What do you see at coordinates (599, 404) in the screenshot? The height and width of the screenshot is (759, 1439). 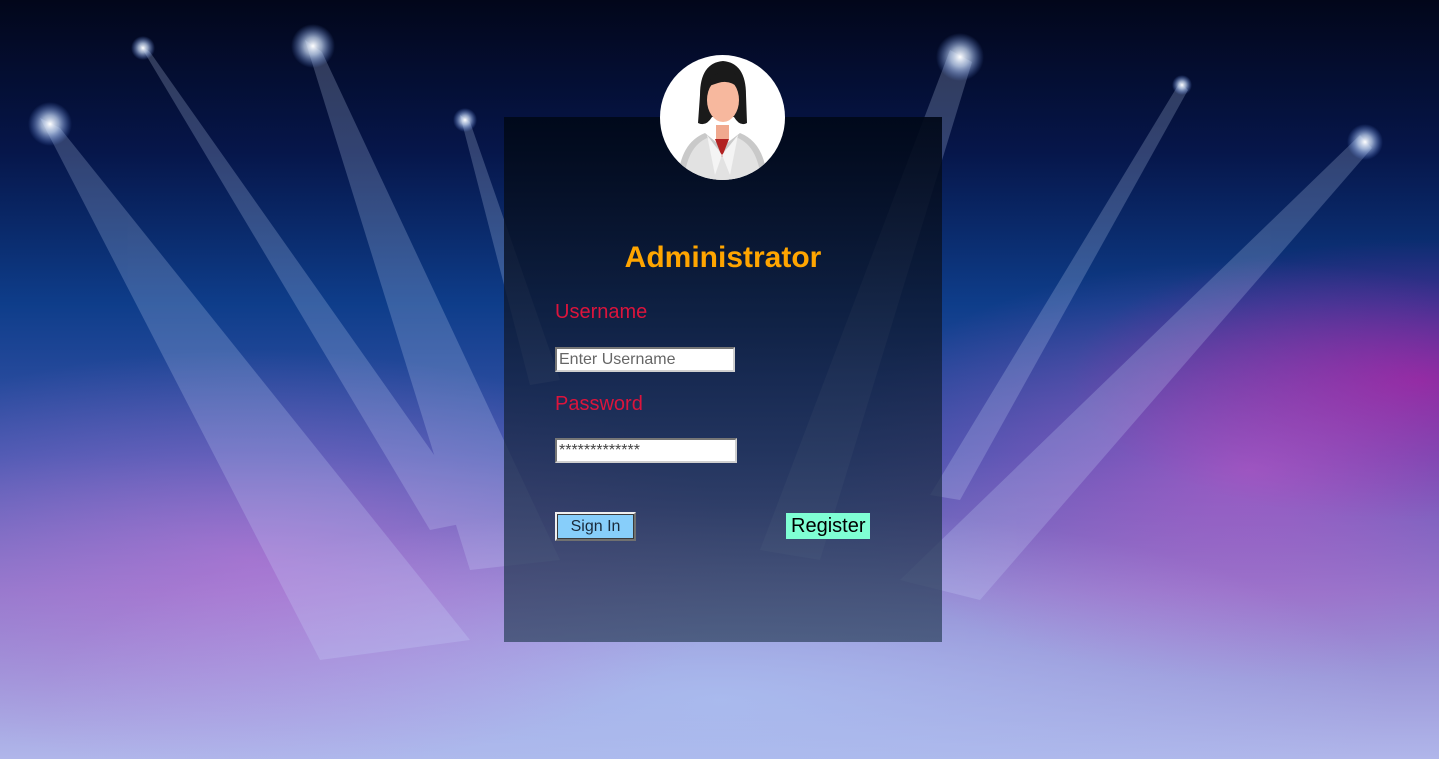 I see `password-label: Password` at bounding box center [599, 404].